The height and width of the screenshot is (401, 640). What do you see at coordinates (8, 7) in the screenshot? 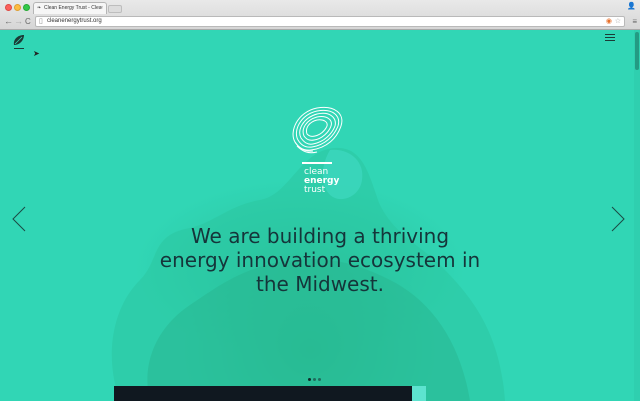
I see `close-window-button` at bounding box center [8, 7].